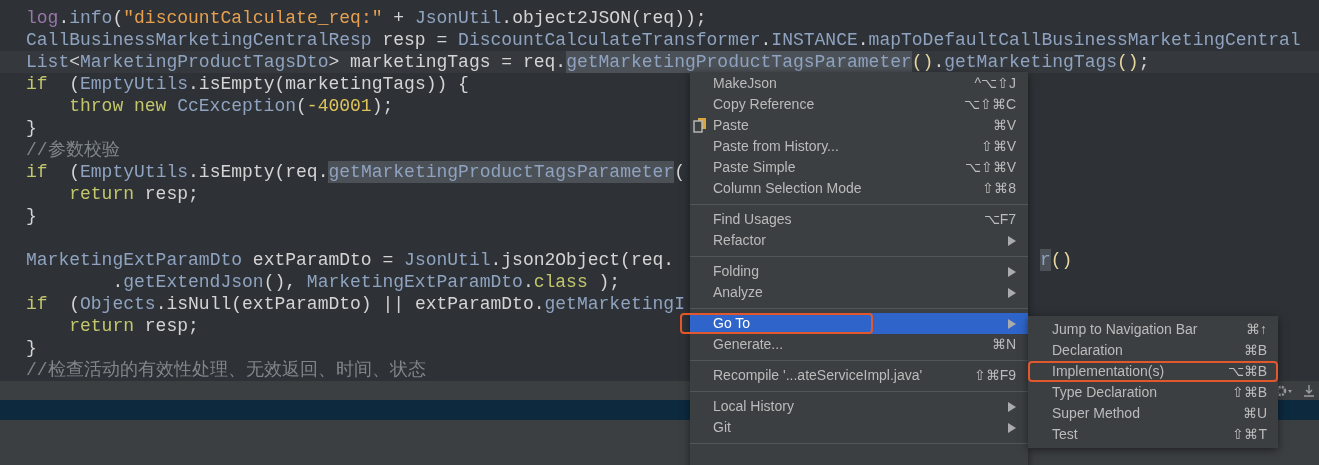 The width and height of the screenshot is (1319, 465). Describe the element at coordinates (339, 106) in the screenshot. I see `code-token: -40001` at that location.